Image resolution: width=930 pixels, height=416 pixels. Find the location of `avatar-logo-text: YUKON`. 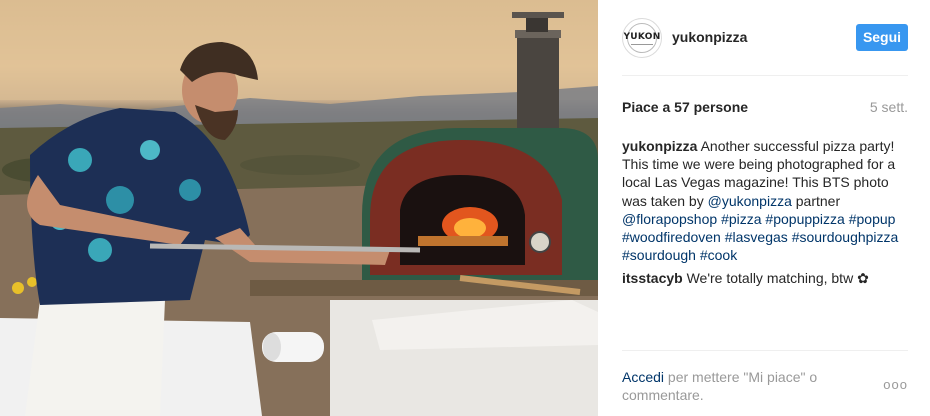

avatar-logo-text: YUKON is located at coordinates (642, 37).